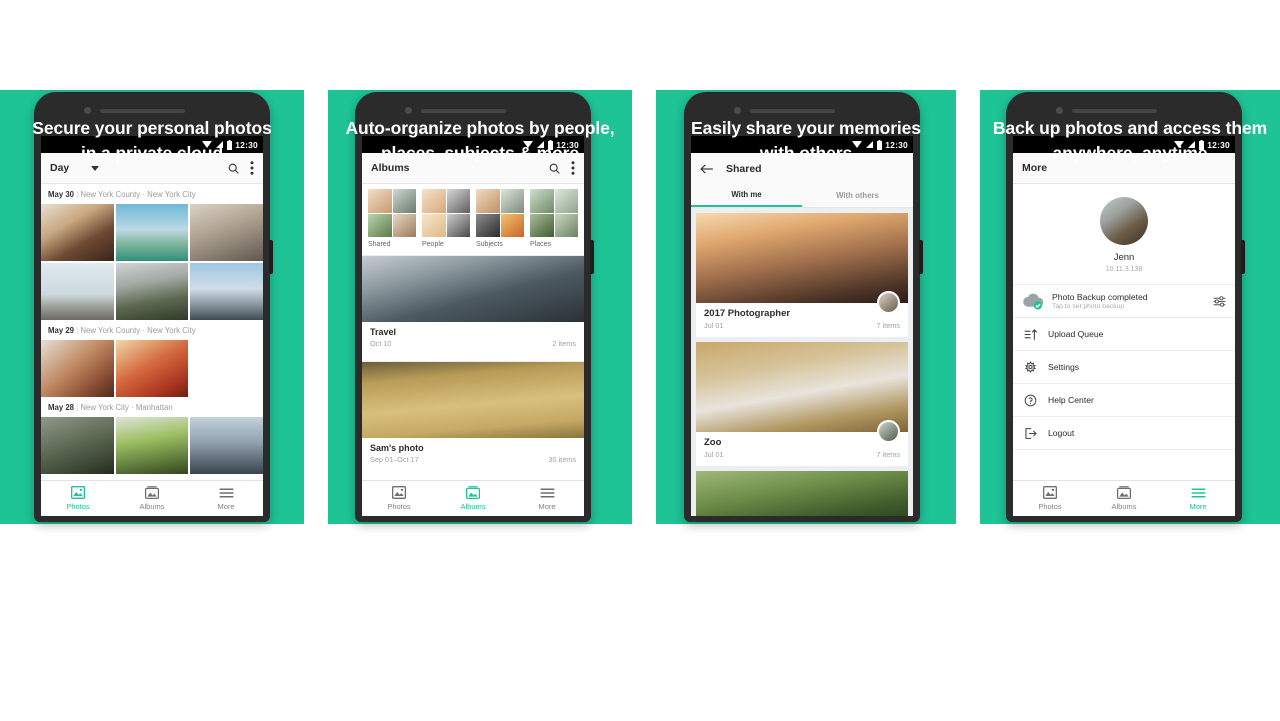 The width and height of the screenshot is (1280, 721). Describe the element at coordinates (473, 216) in the screenshot. I see `album-category-row: Shared People Subjects Places` at that location.